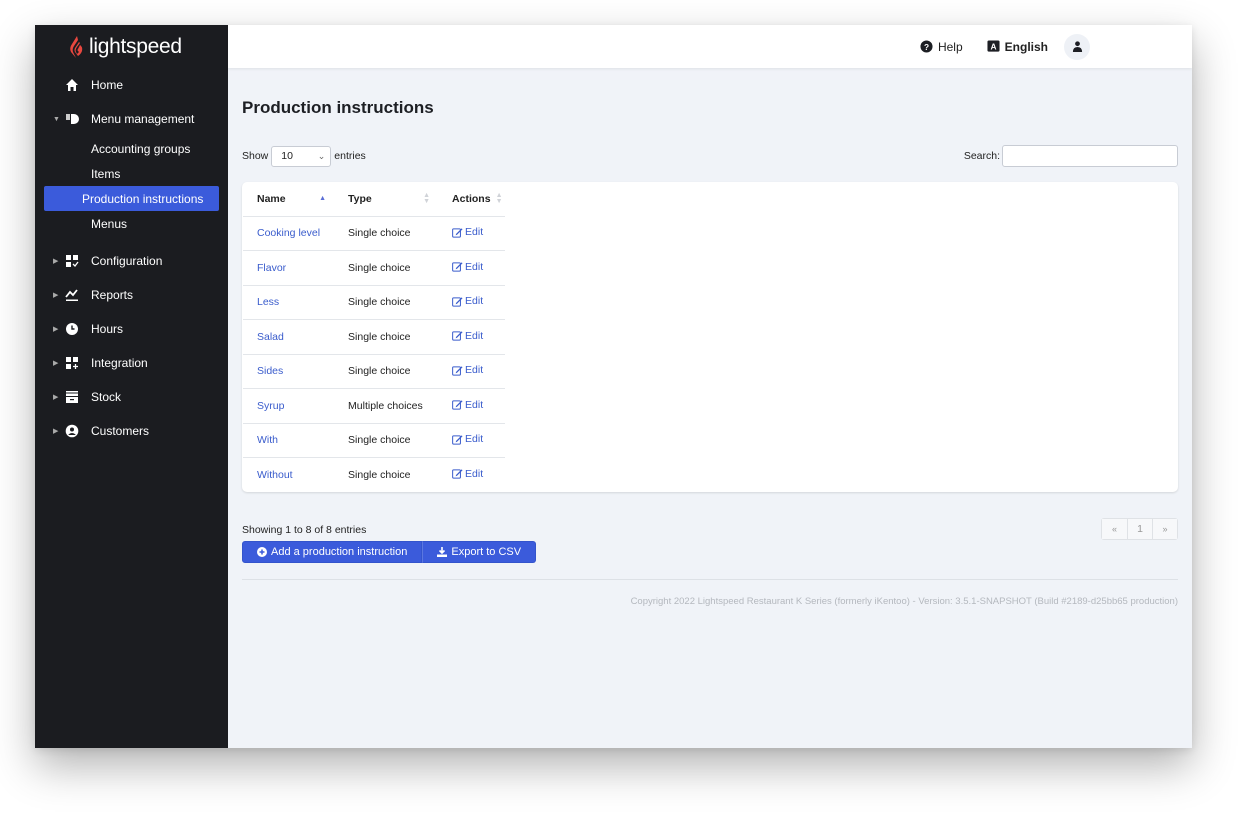 The height and width of the screenshot is (823, 1257). What do you see at coordinates (131, 329) in the screenshot?
I see `sidebar-item-hours: ▶ Hours` at bounding box center [131, 329].